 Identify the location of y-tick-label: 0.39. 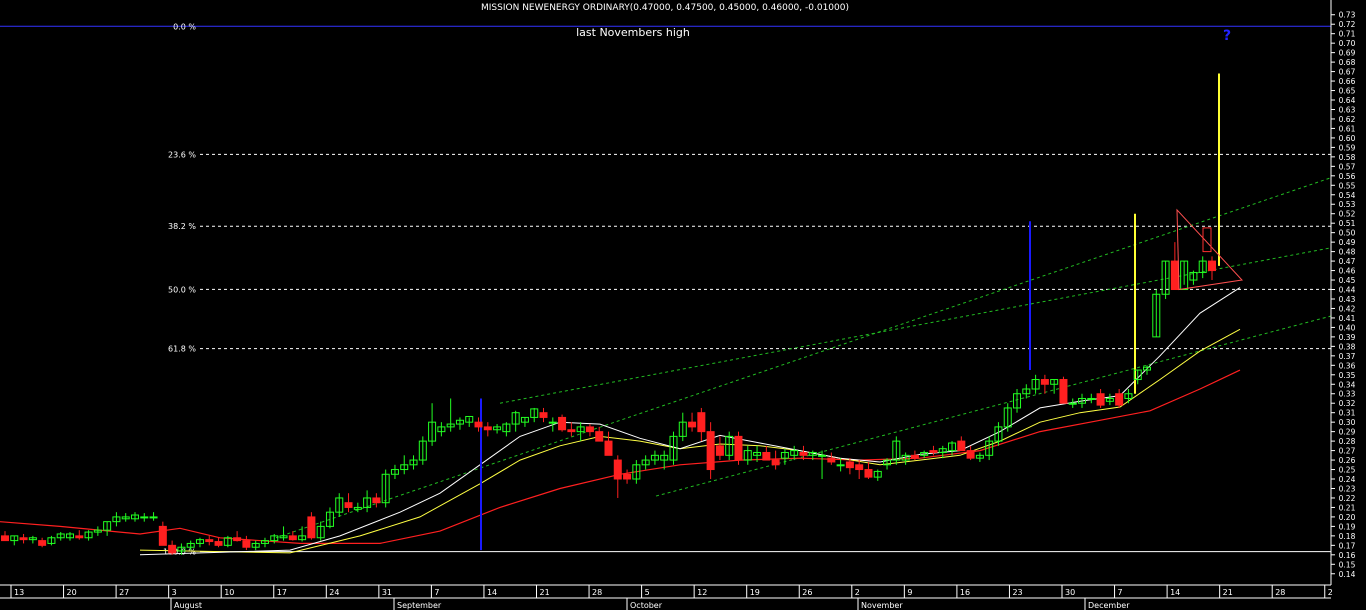
(1347, 337).